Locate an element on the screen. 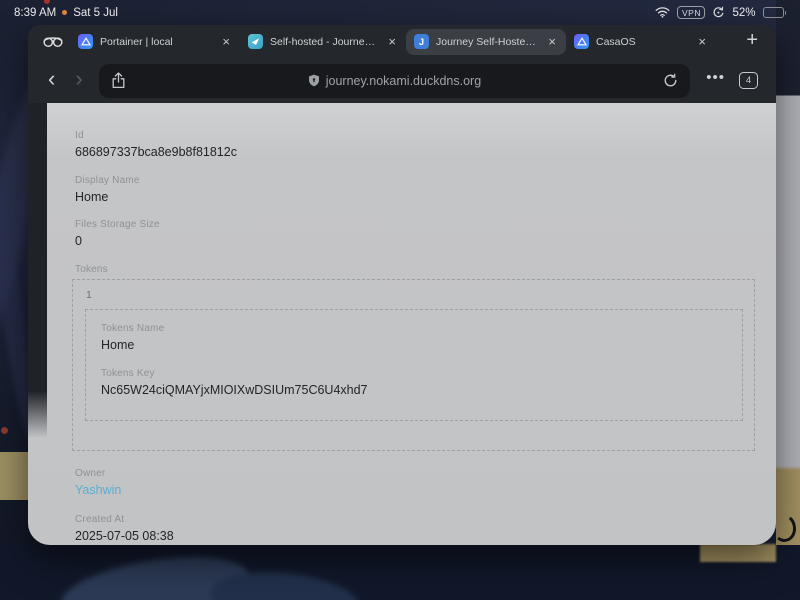 The width and height of the screenshot is (800, 600). new-tab-button: + is located at coordinates (757, 41).